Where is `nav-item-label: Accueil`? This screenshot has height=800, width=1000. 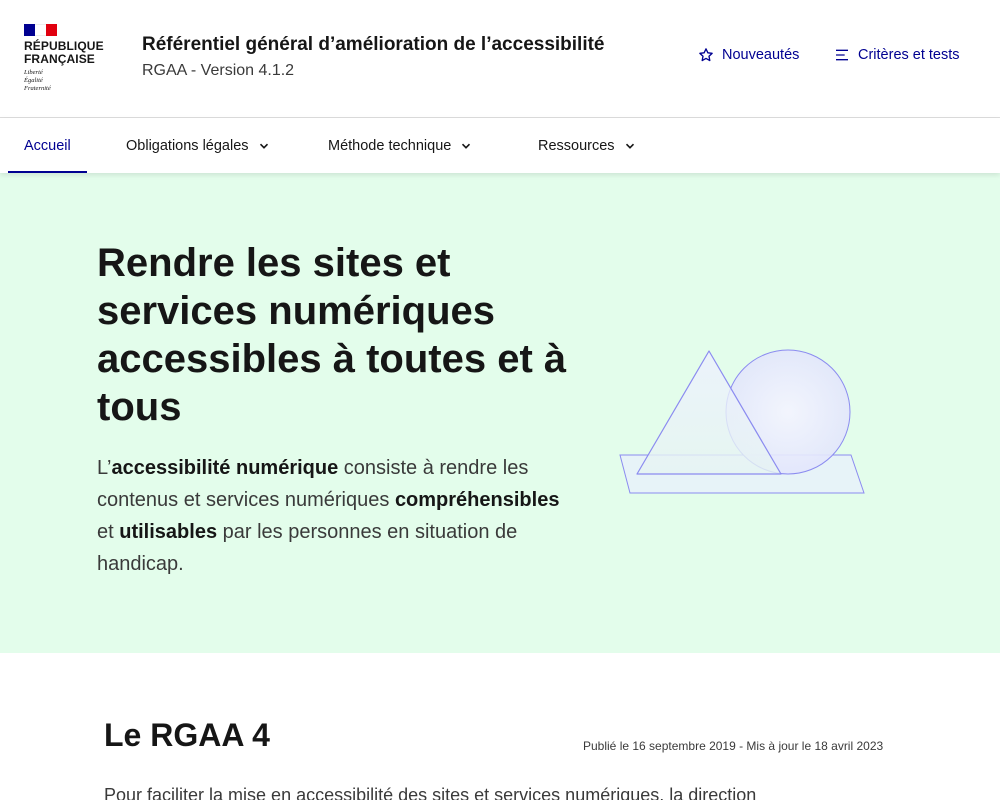 nav-item-label: Accueil is located at coordinates (47, 145).